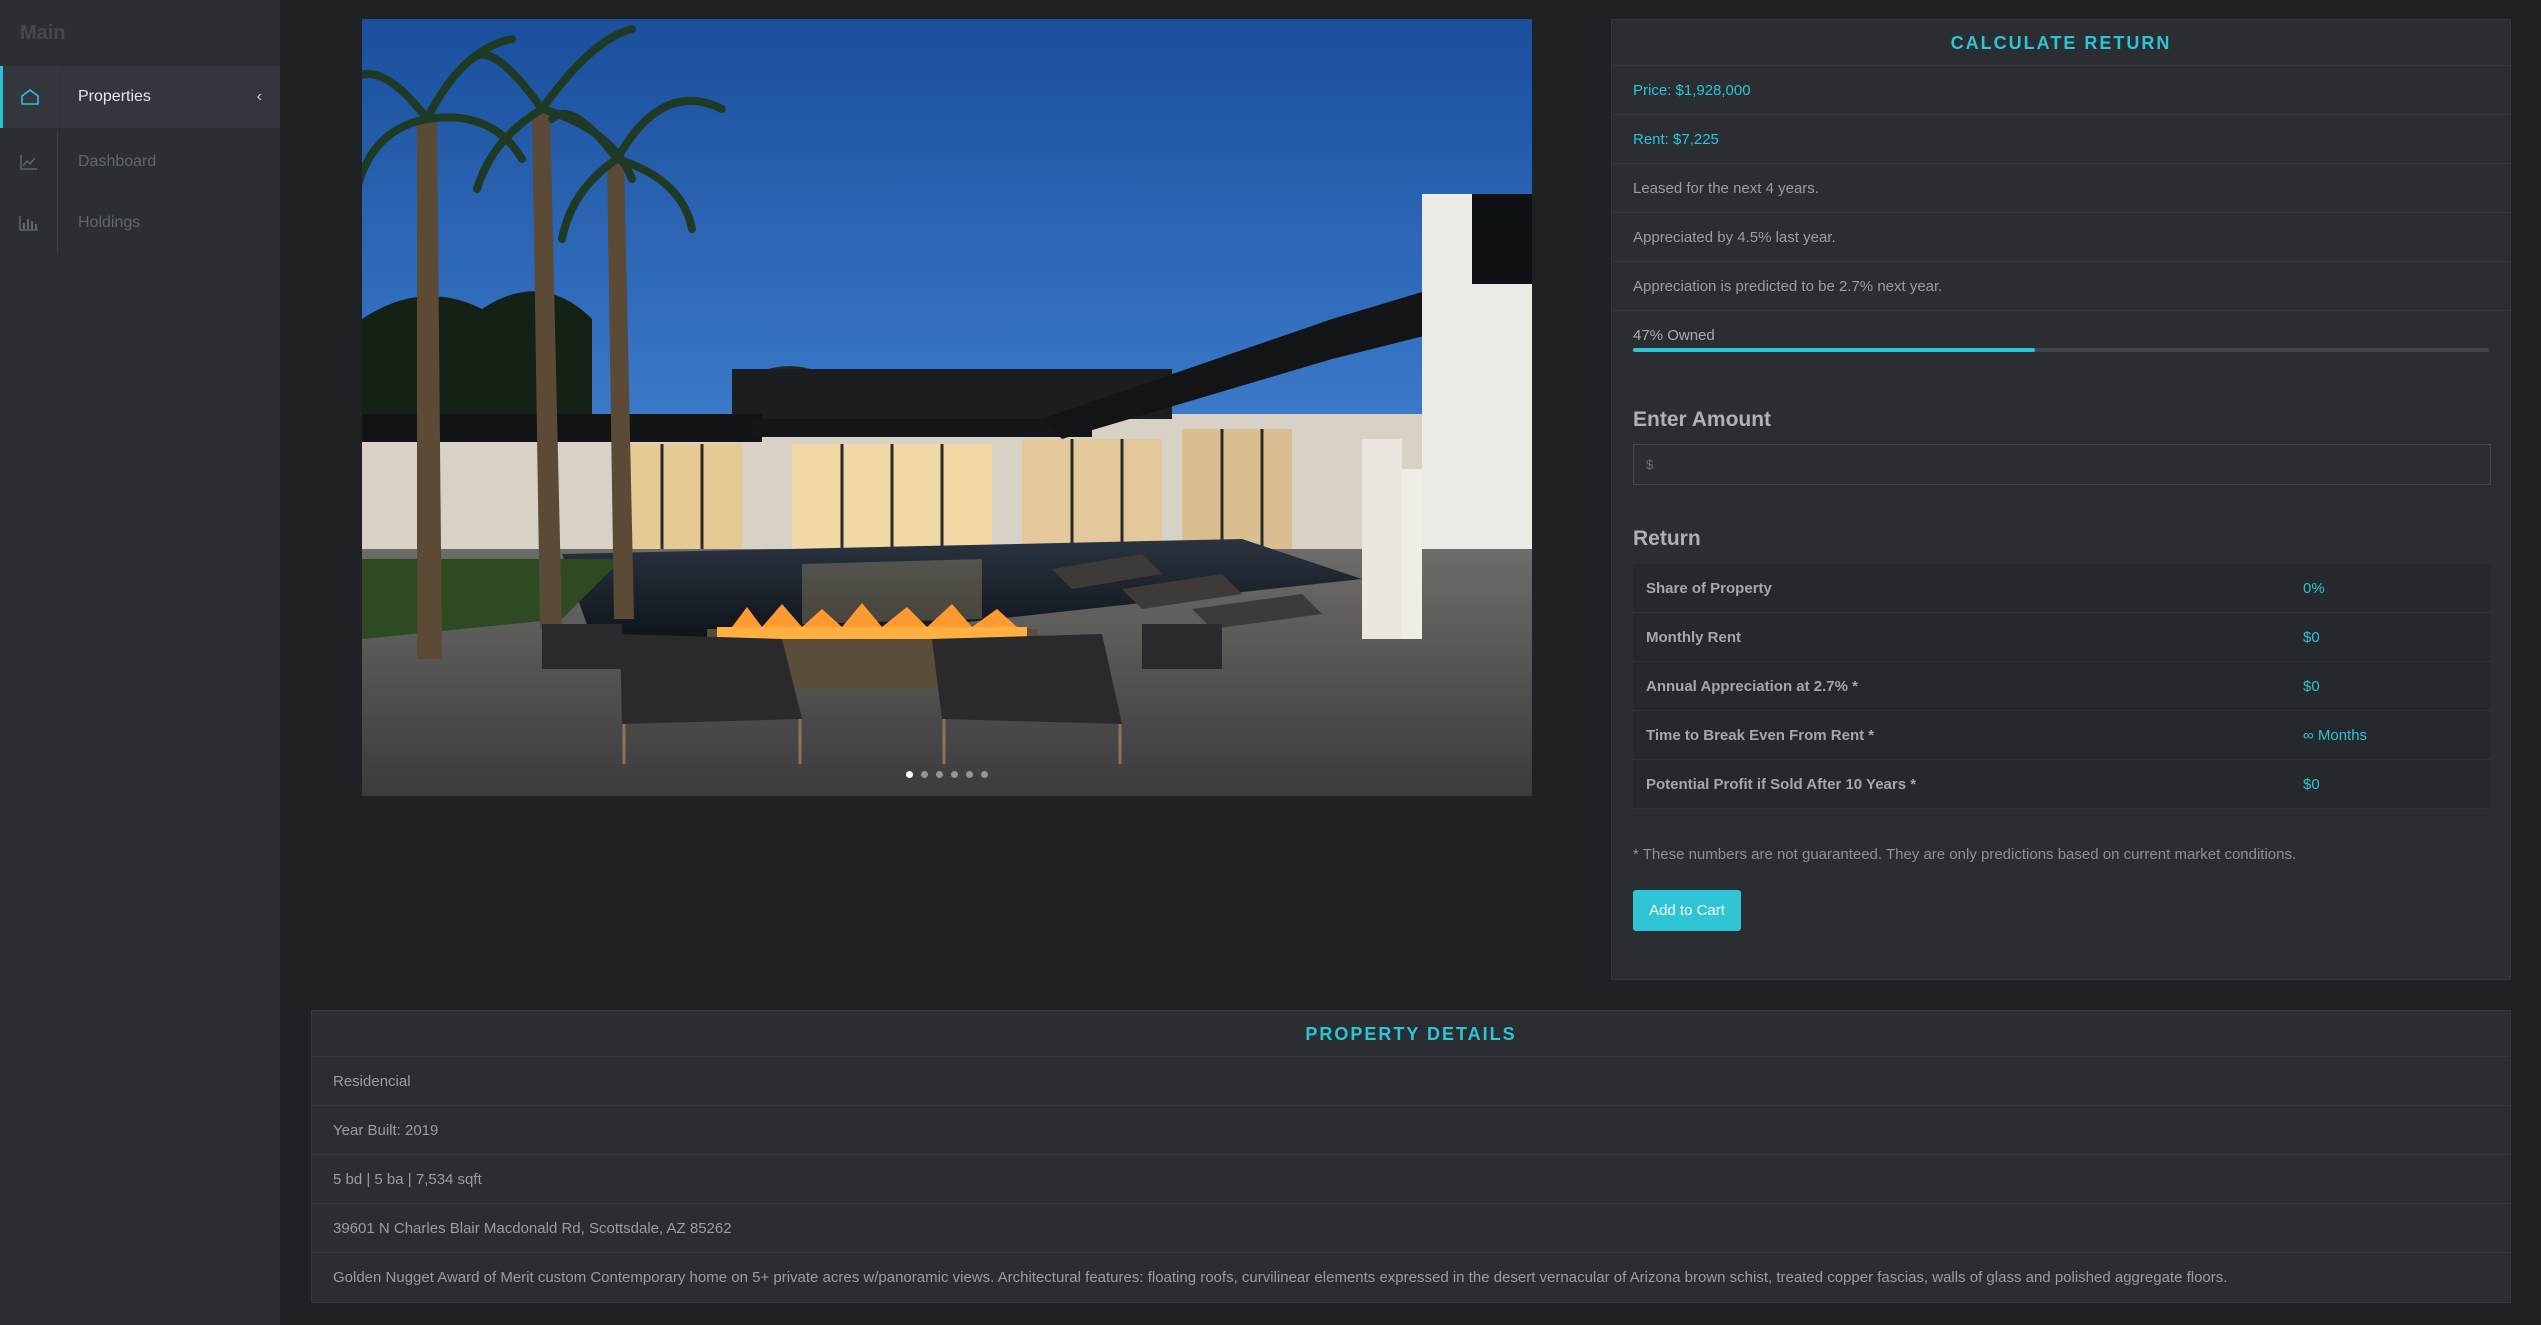  What do you see at coordinates (117, 161) in the screenshot?
I see `sidebar-item-label: Dashboard` at bounding box center [117, 161].